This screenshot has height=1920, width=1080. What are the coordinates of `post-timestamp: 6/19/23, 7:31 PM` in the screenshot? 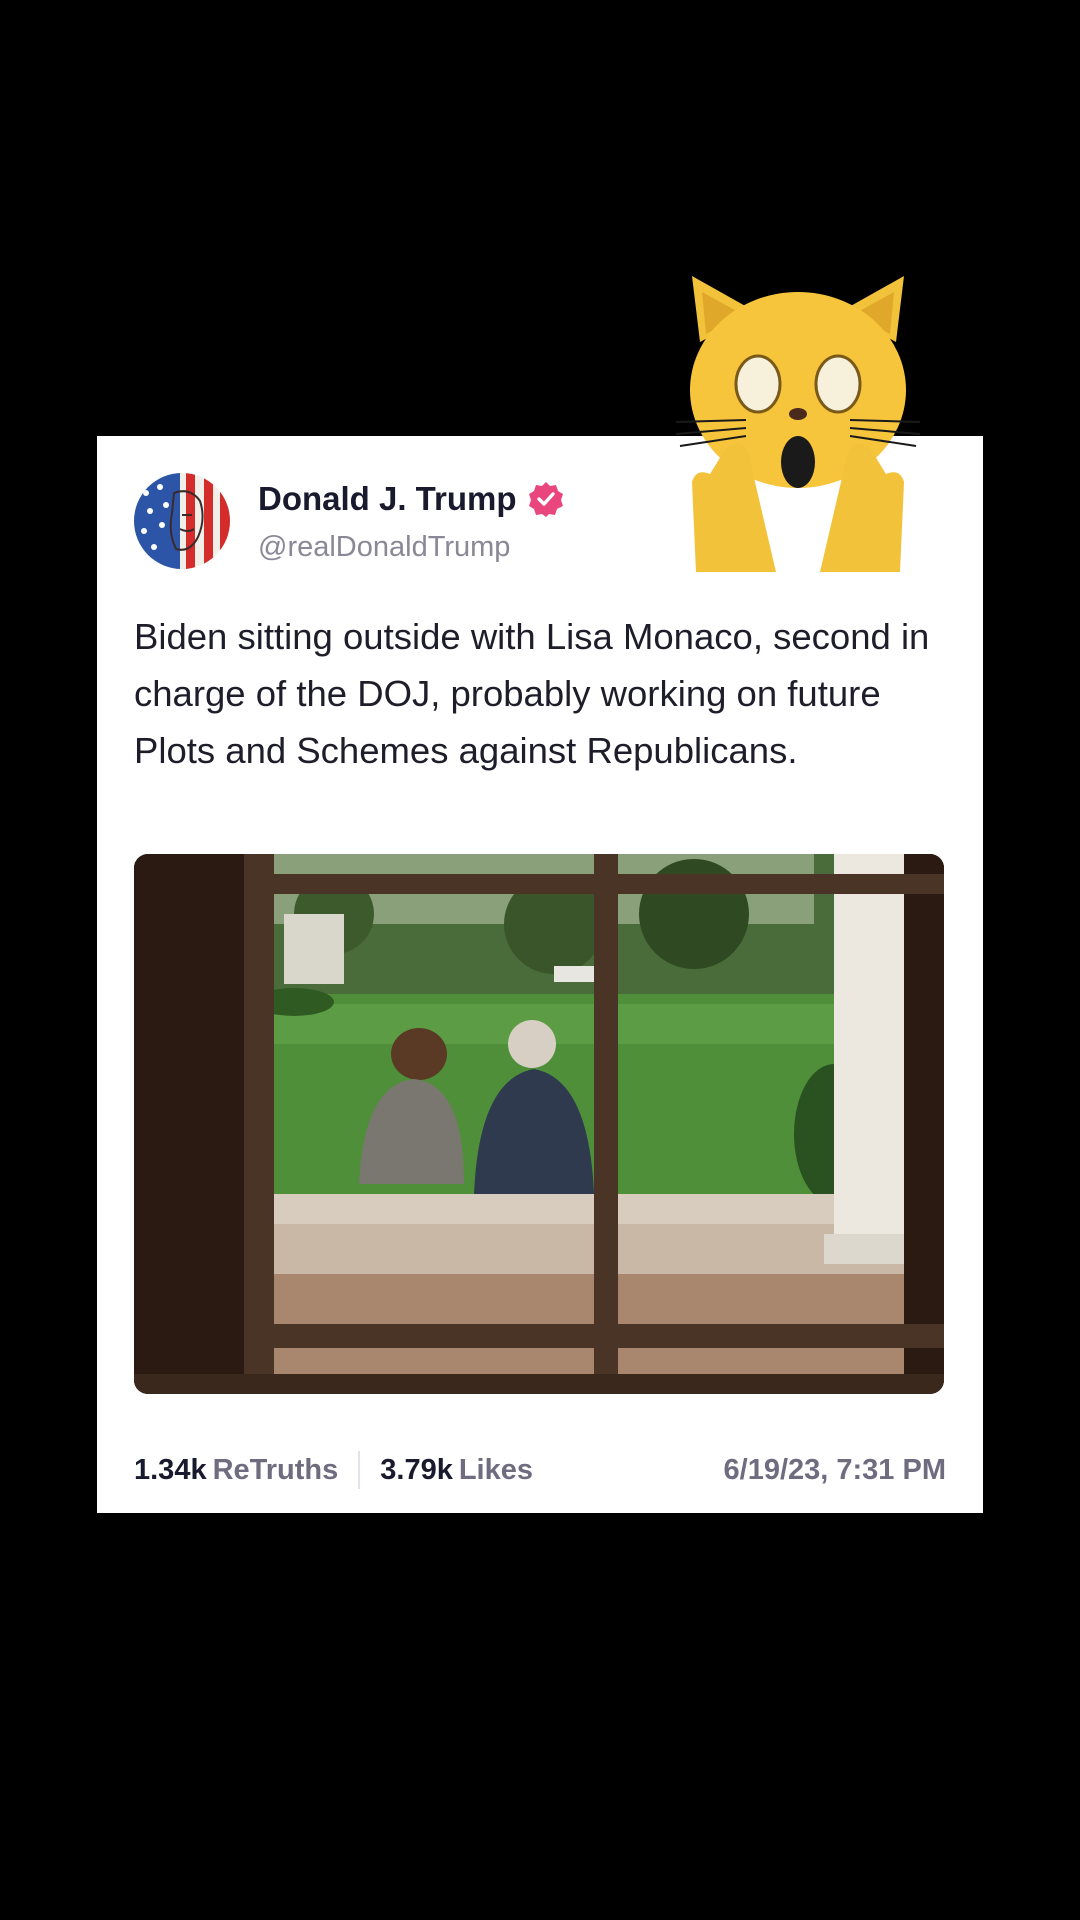 It's located at (835, 1470).